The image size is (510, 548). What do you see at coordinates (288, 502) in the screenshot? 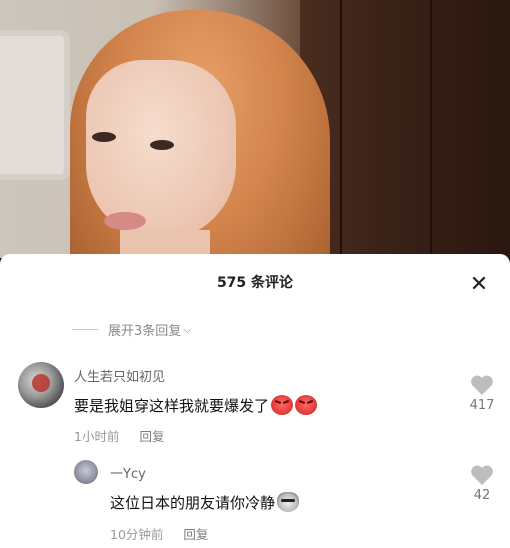
I see `cat-emoji-icon` at bounding box center [288, 502].